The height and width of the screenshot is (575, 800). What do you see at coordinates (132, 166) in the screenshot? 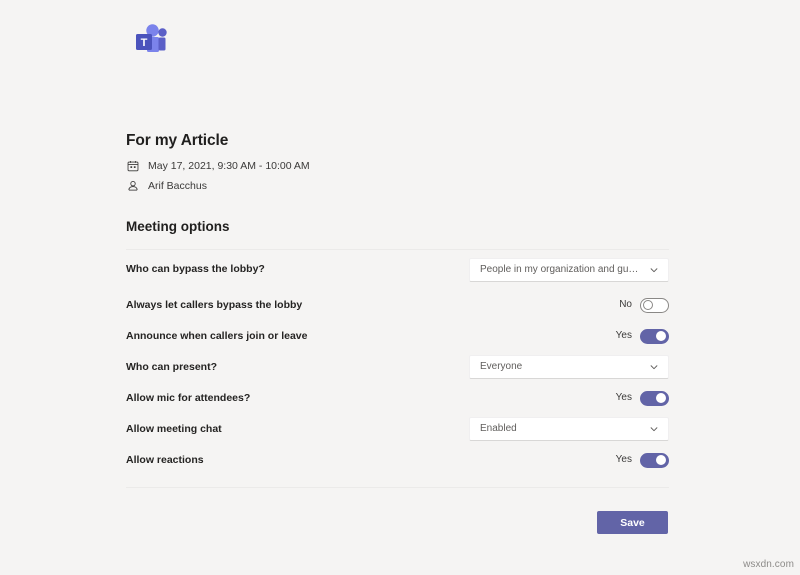
I see `calendar-icon` at bounding box center [132, 166].